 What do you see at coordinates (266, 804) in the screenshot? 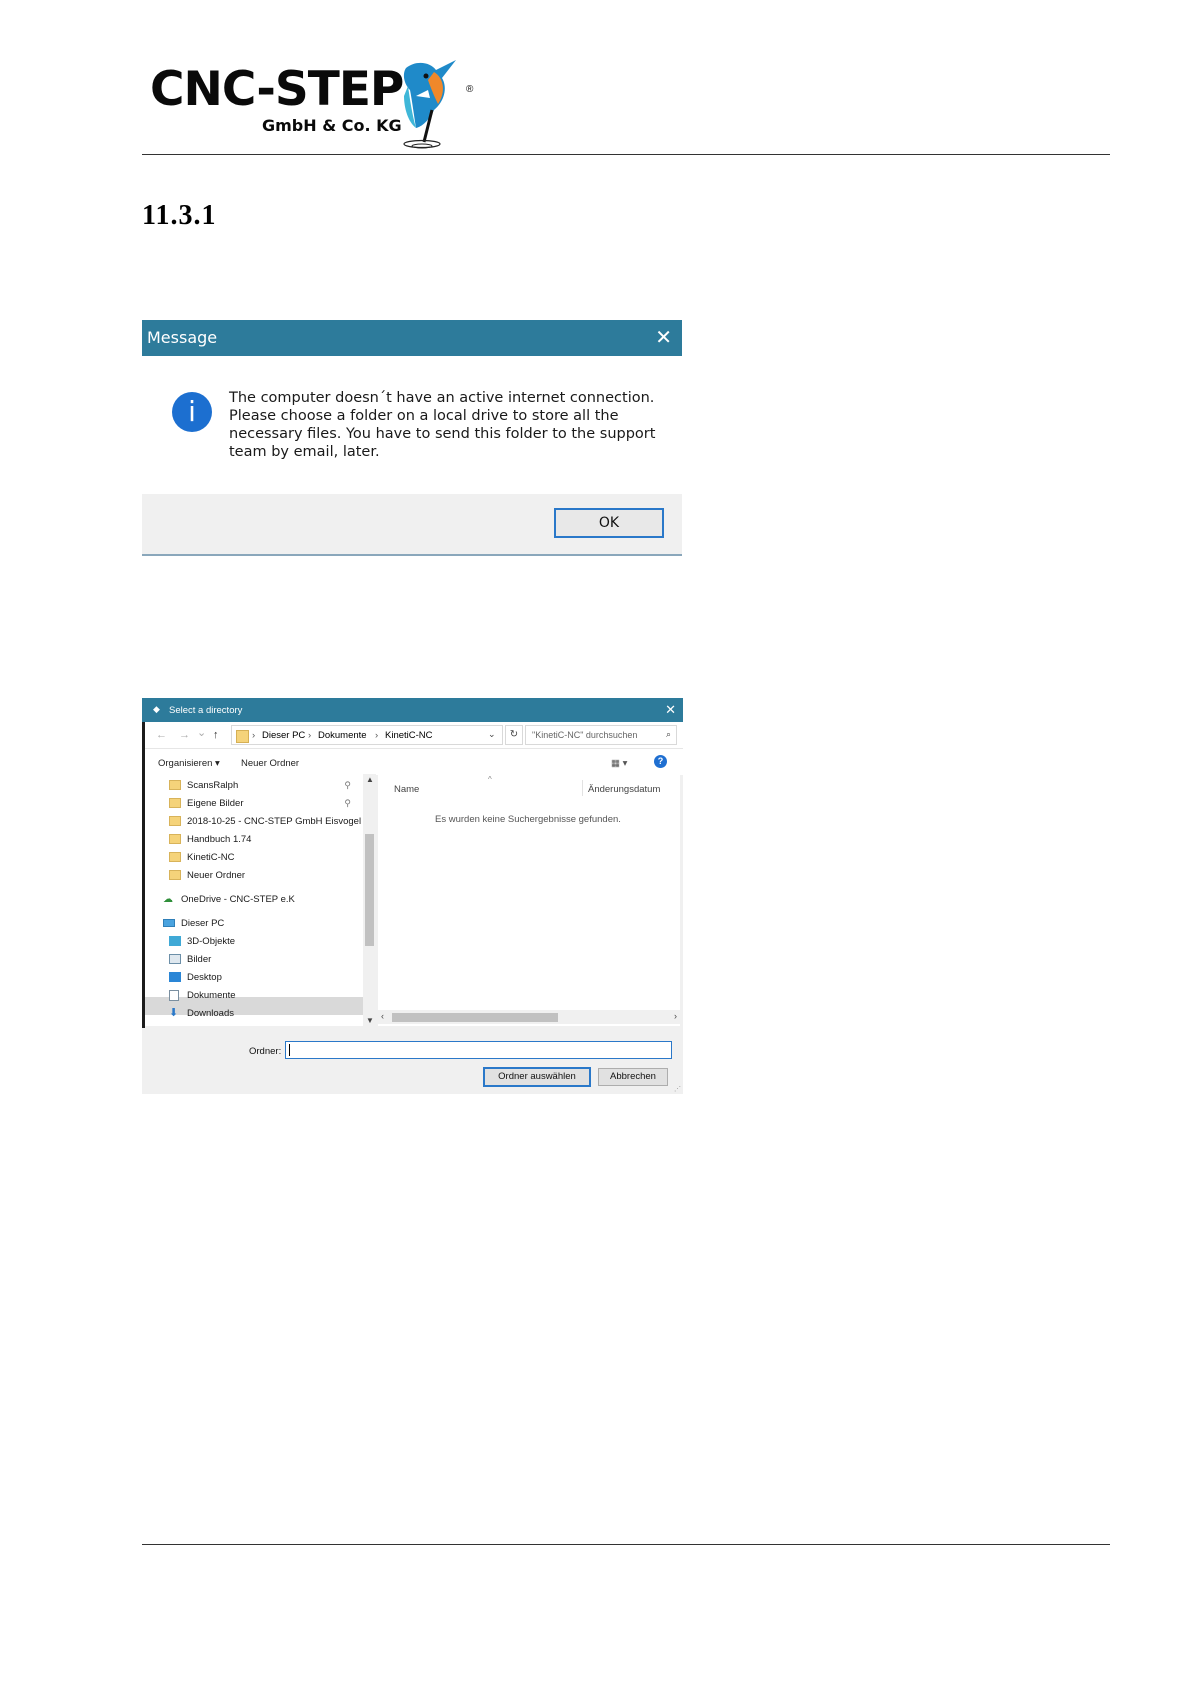
I see `tree-item-eigene-bilder: Eigene Bilder ⚲` at bounding box center [266, 804].